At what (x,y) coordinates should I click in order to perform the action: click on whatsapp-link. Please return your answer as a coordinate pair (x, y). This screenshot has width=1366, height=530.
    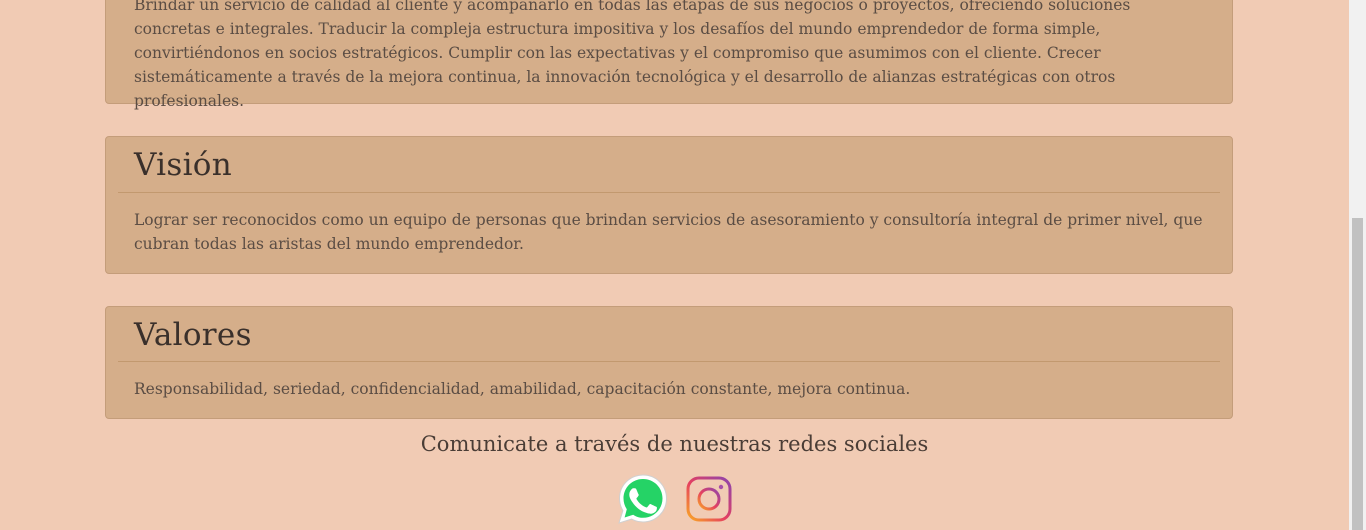
    Looking at the image, I should click on (643, 501).